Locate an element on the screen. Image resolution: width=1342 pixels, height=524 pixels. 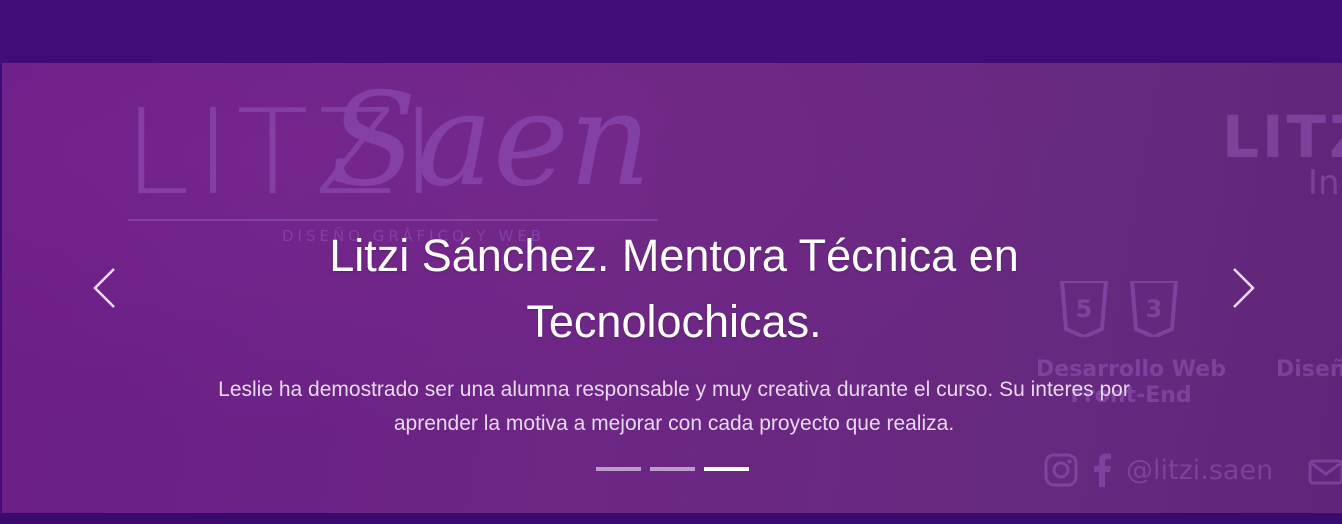
card-subtitle: Ing is located at coordinates (1325, 183).